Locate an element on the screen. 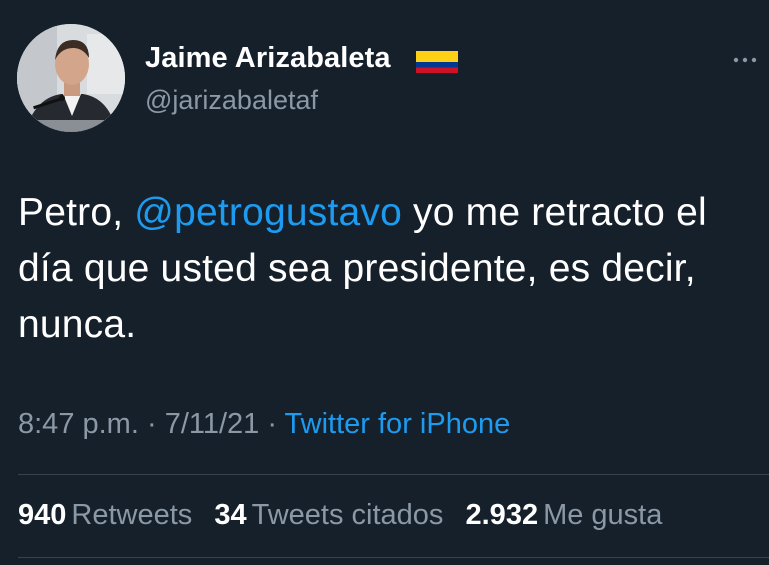 This screenshot has height=565, width=769. tweet-time: 8:47 p.m. is located at coordinates (78, 424).